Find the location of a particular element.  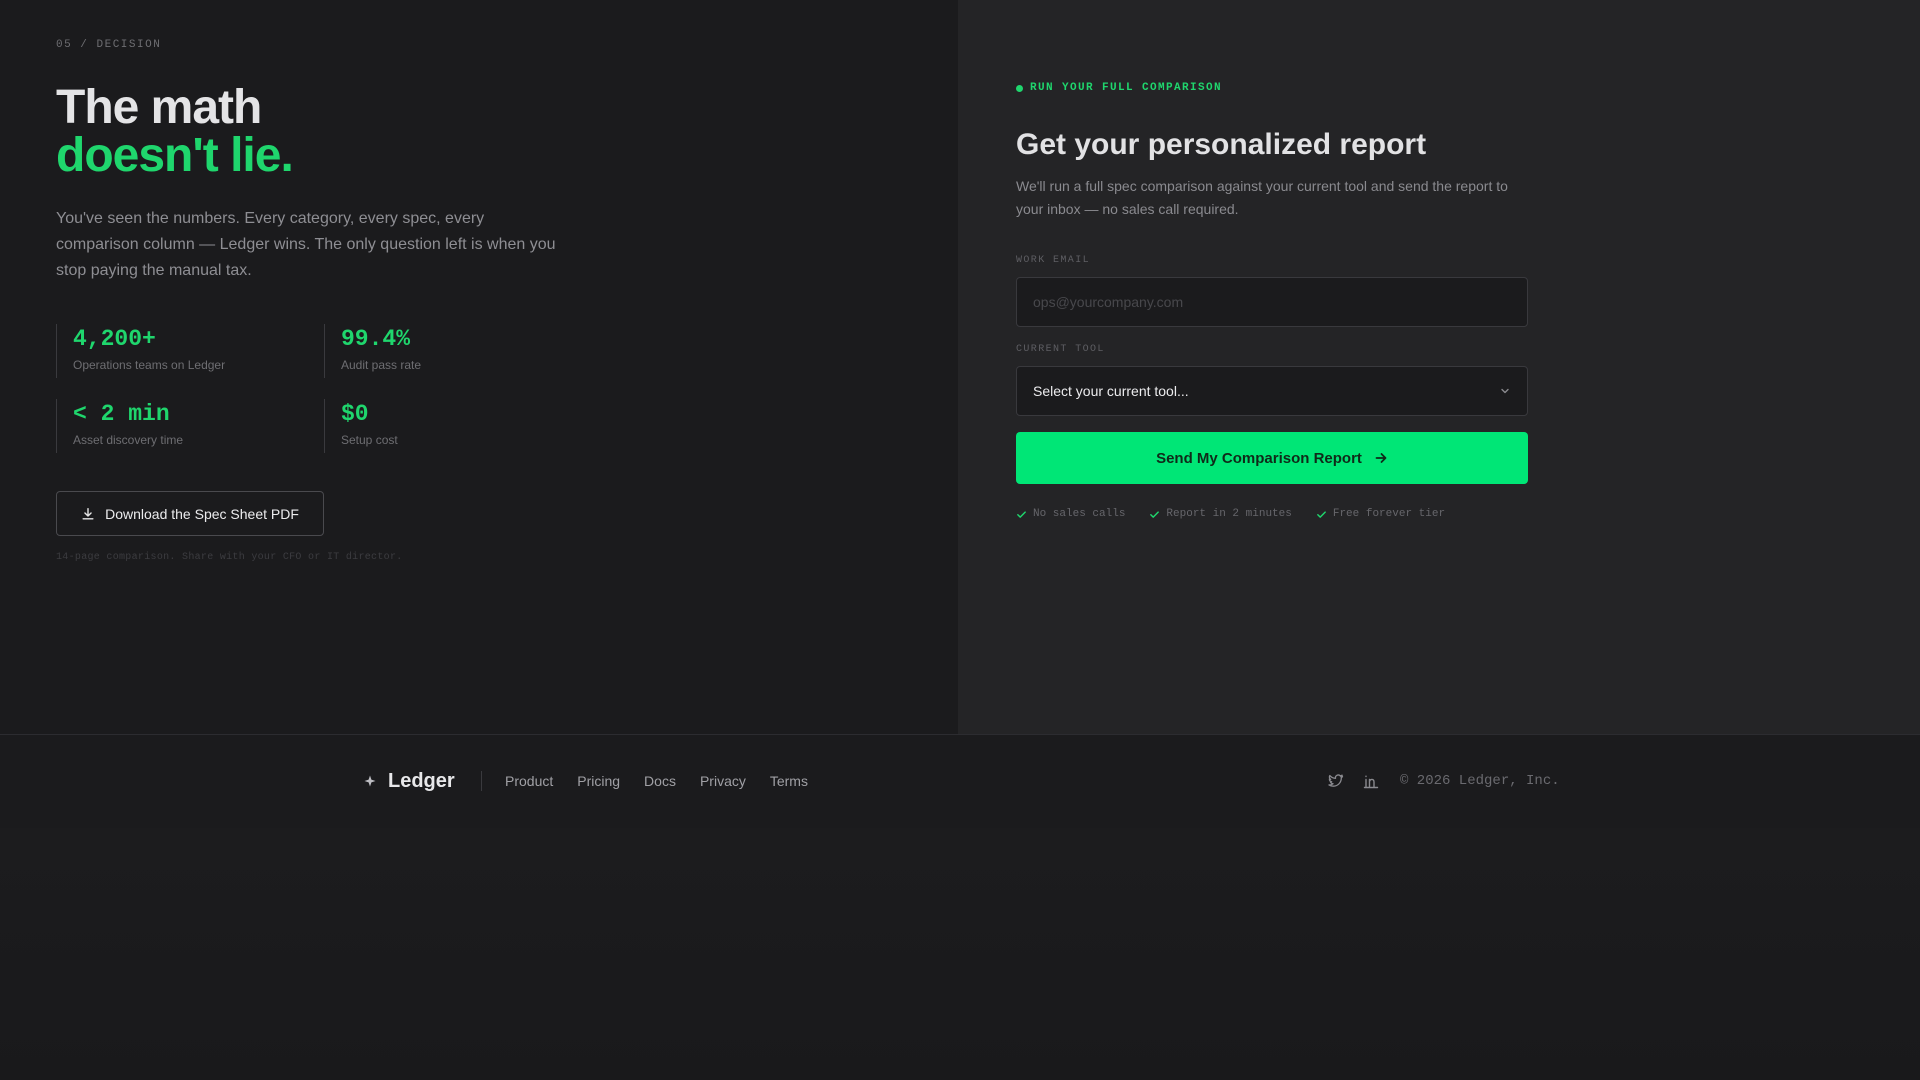

section-label: 05 / DECISION is located at coordinates (109, 45).